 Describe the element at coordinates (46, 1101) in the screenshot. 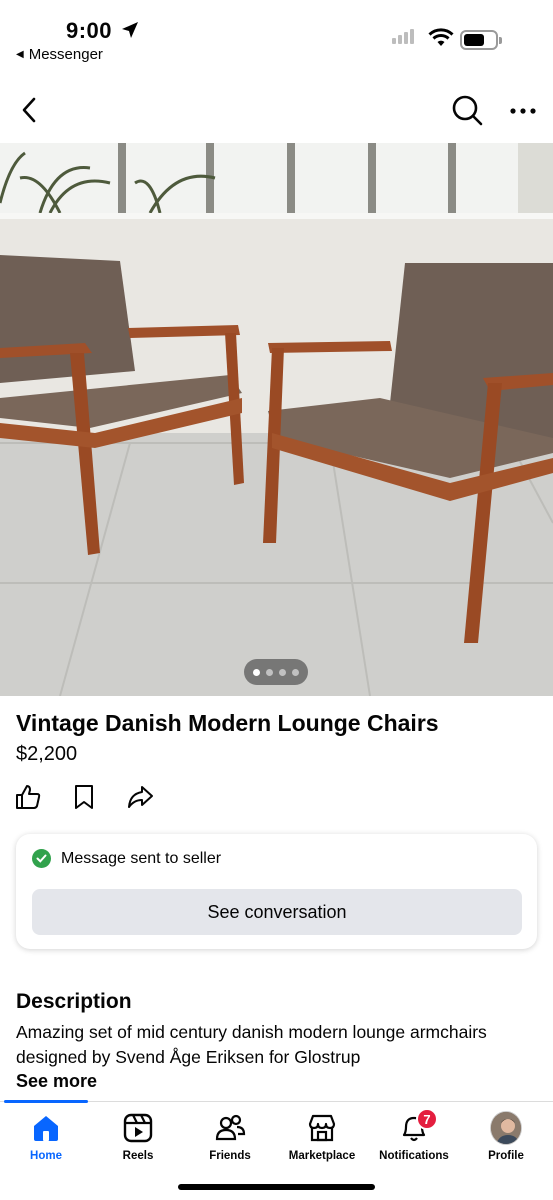

I see `active-tab-indicator` at that location.